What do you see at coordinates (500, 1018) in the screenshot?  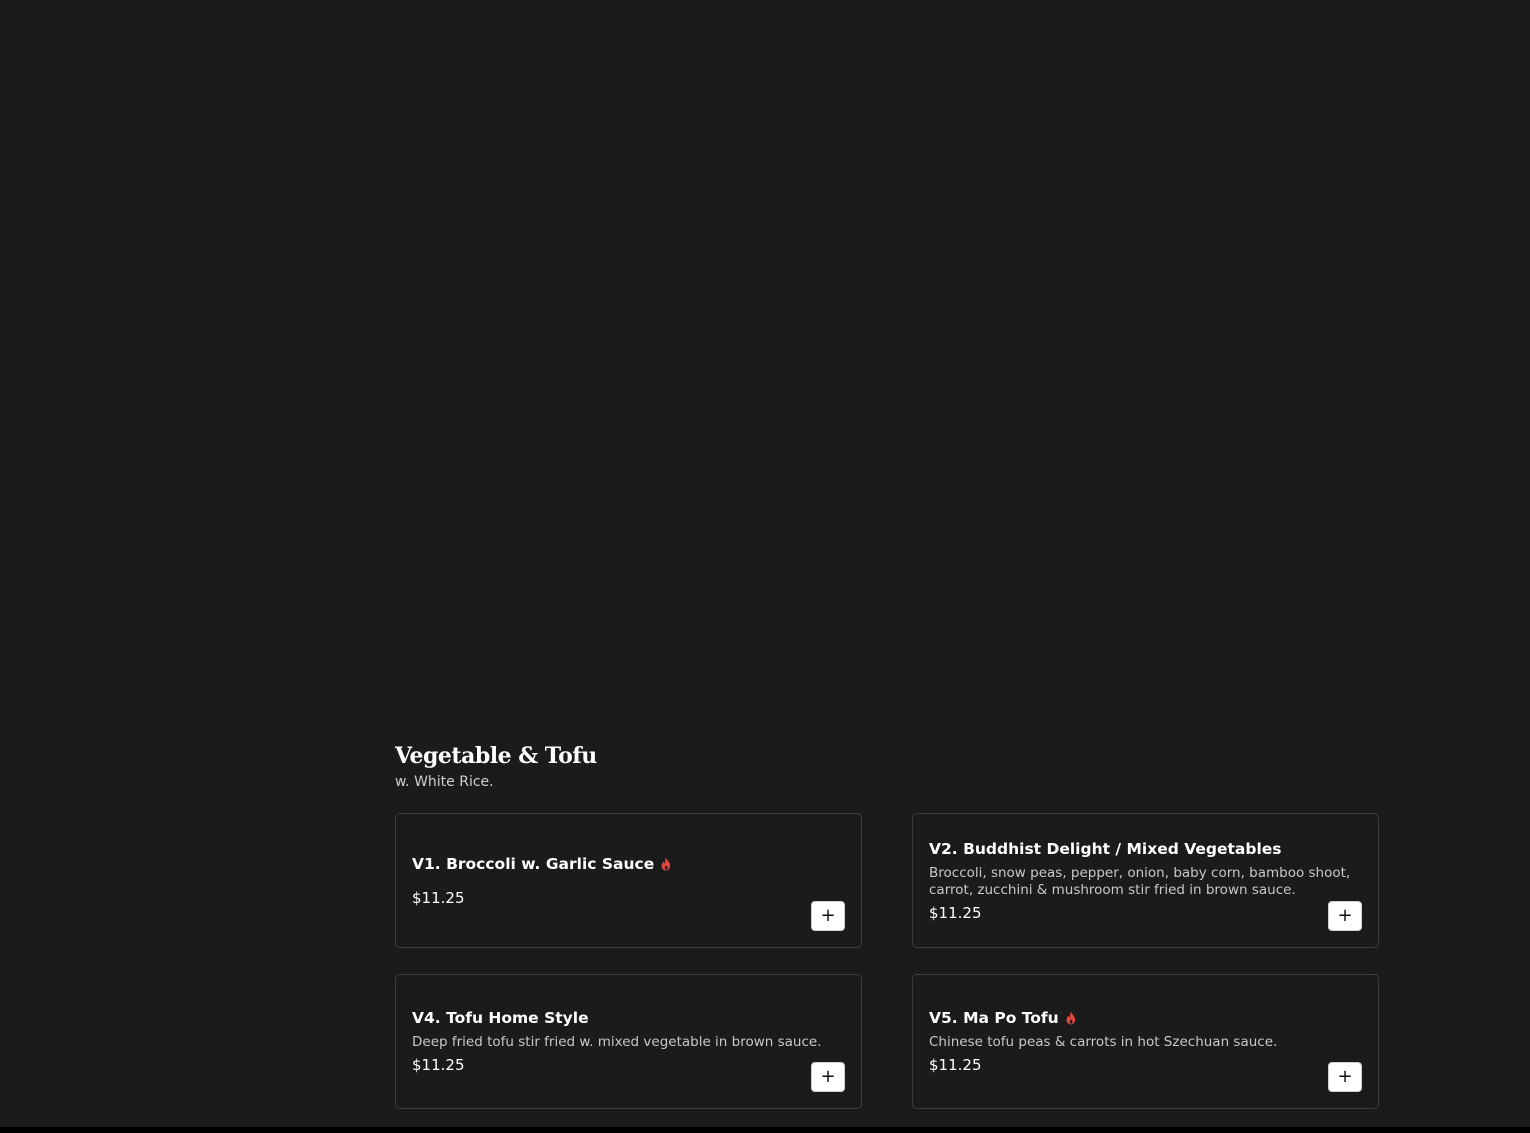 I see `menu-item-name: V4. Tofu Home Style` at bounding box center [500, 1018].